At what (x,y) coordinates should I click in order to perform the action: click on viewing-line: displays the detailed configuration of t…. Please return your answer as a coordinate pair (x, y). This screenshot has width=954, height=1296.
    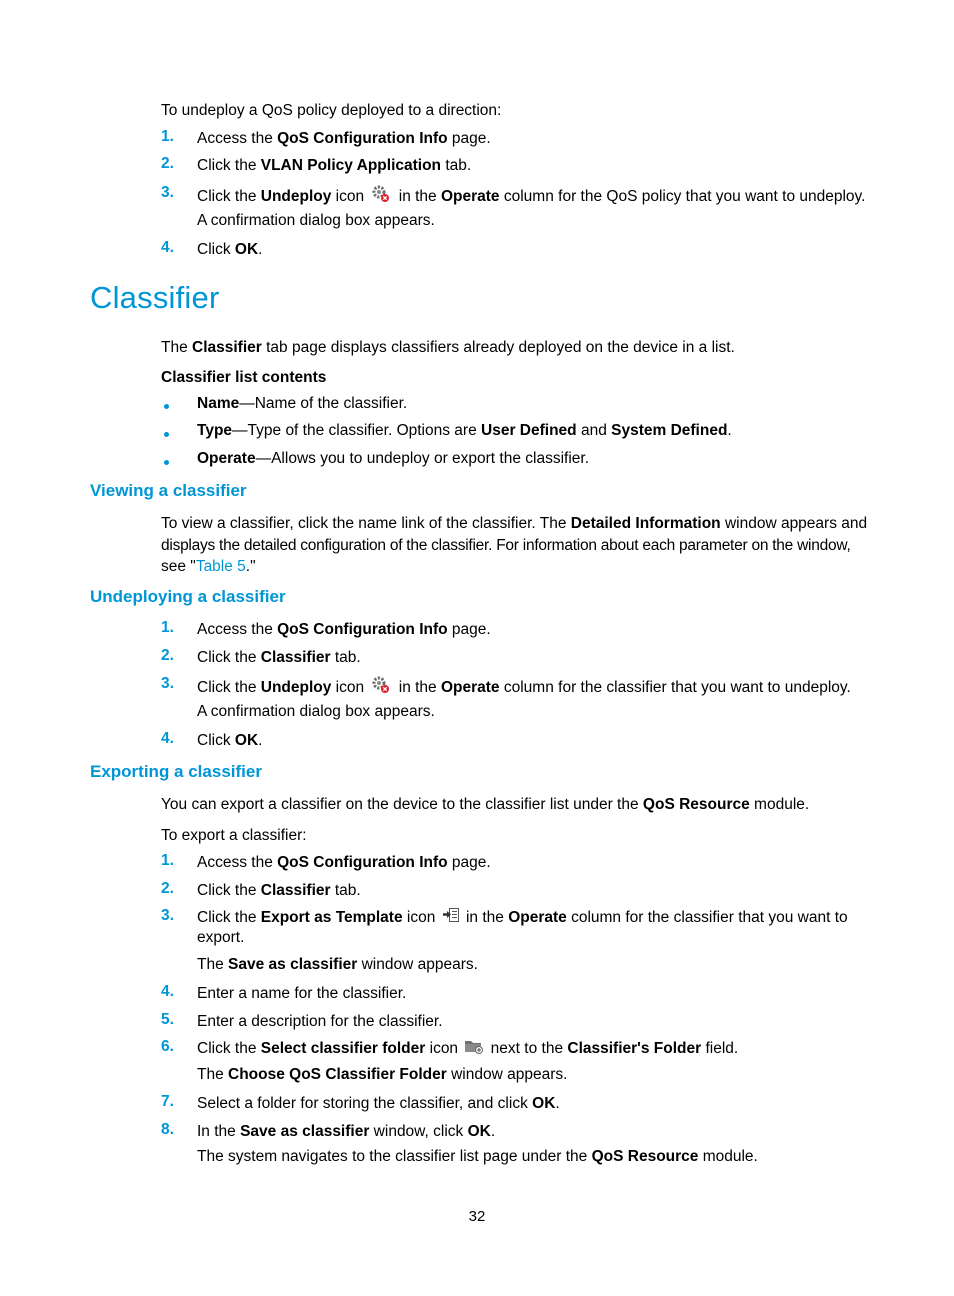
    Looking at the image, I should click on (506, 545).